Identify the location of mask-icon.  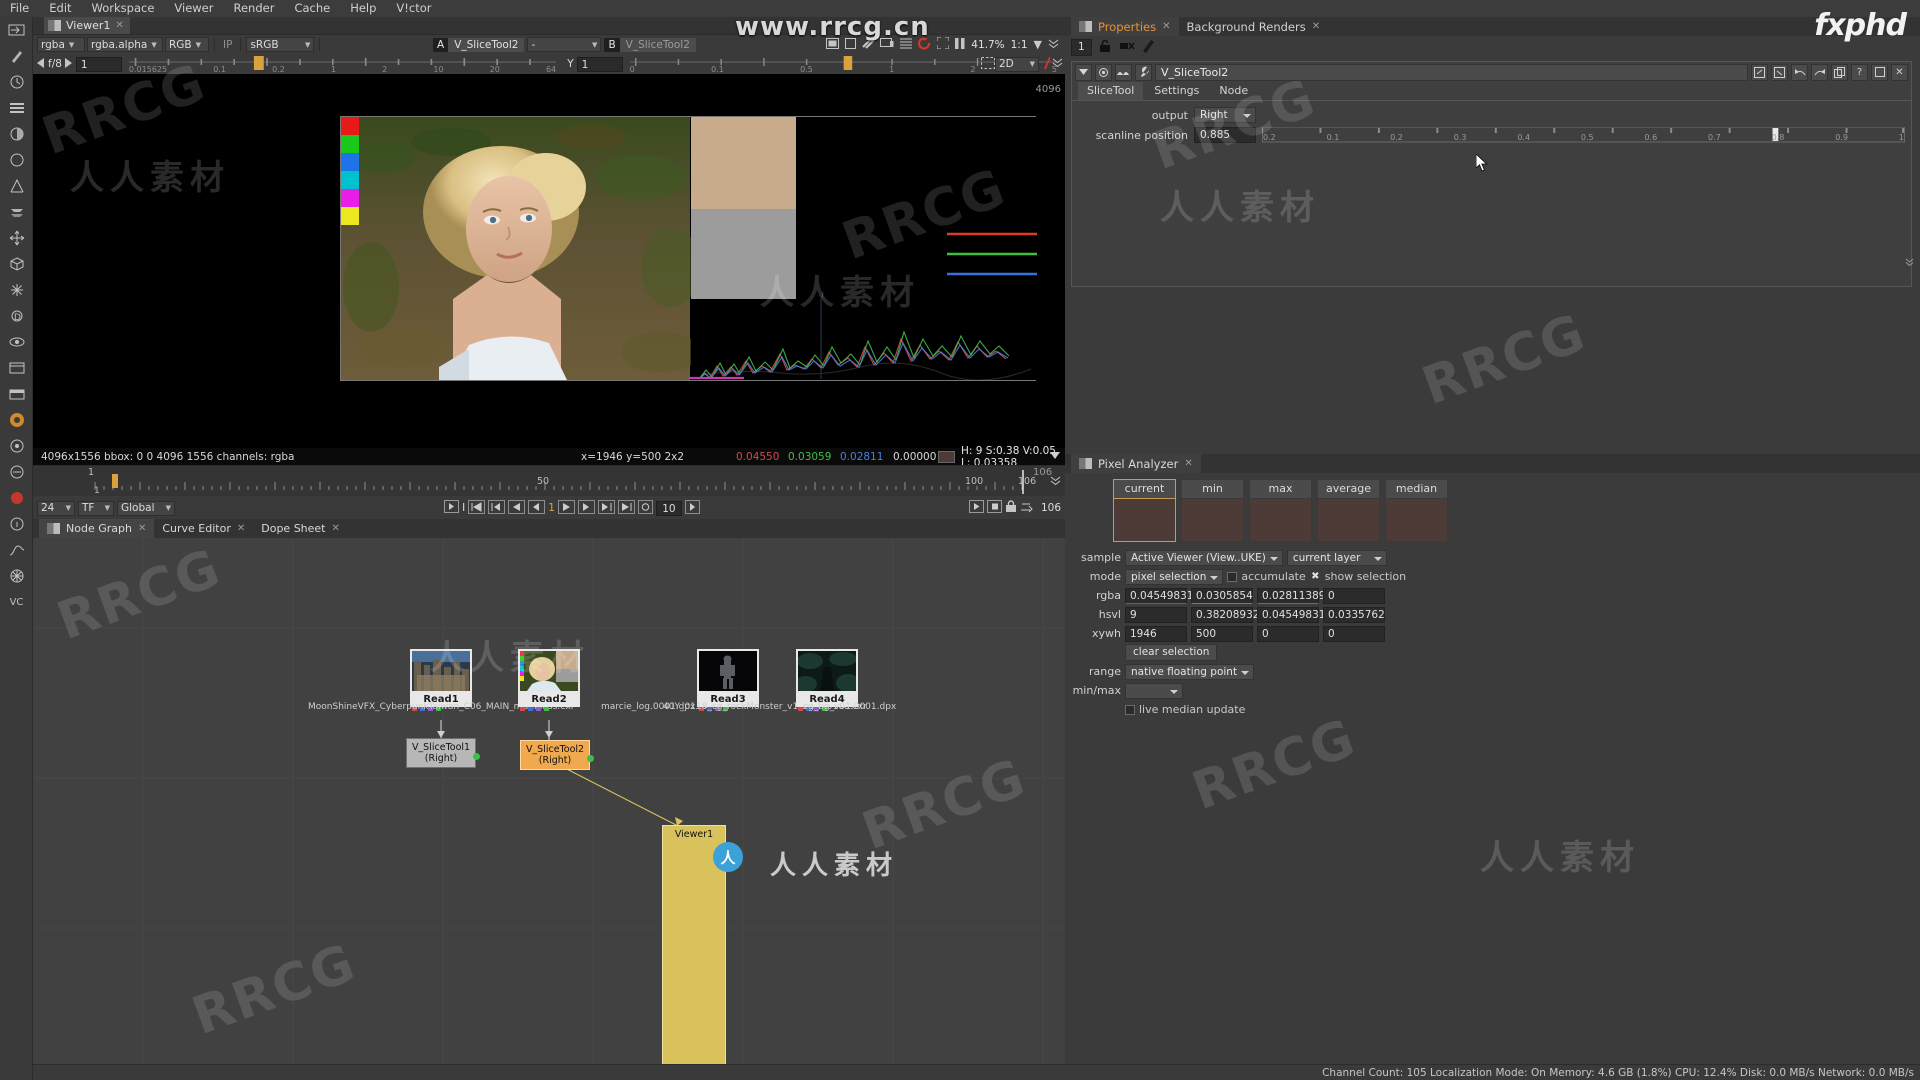
(1123, 72).